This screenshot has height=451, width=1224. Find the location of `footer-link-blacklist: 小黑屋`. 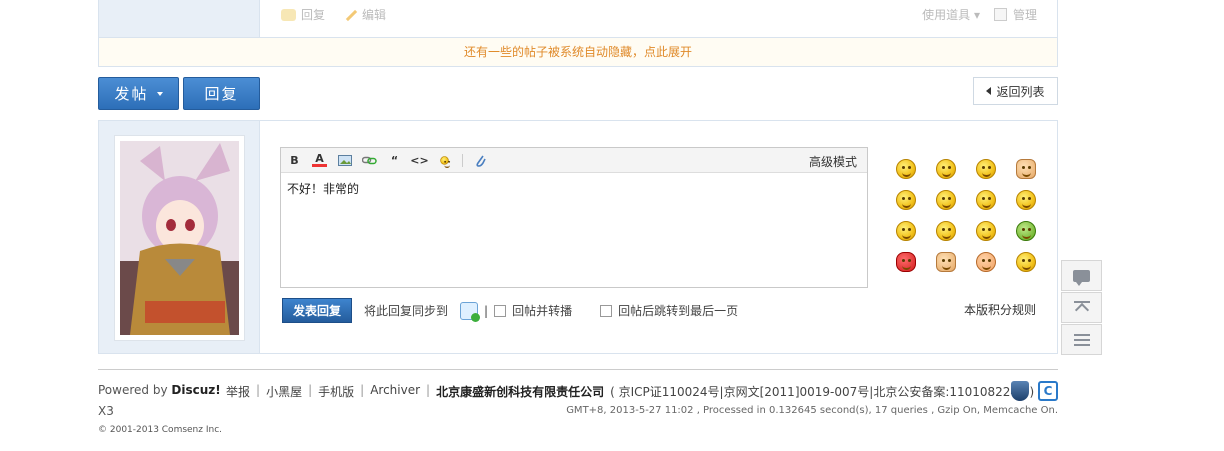

footer-link-blacklist: 小黑屋 is located at coordinates (284, 391).